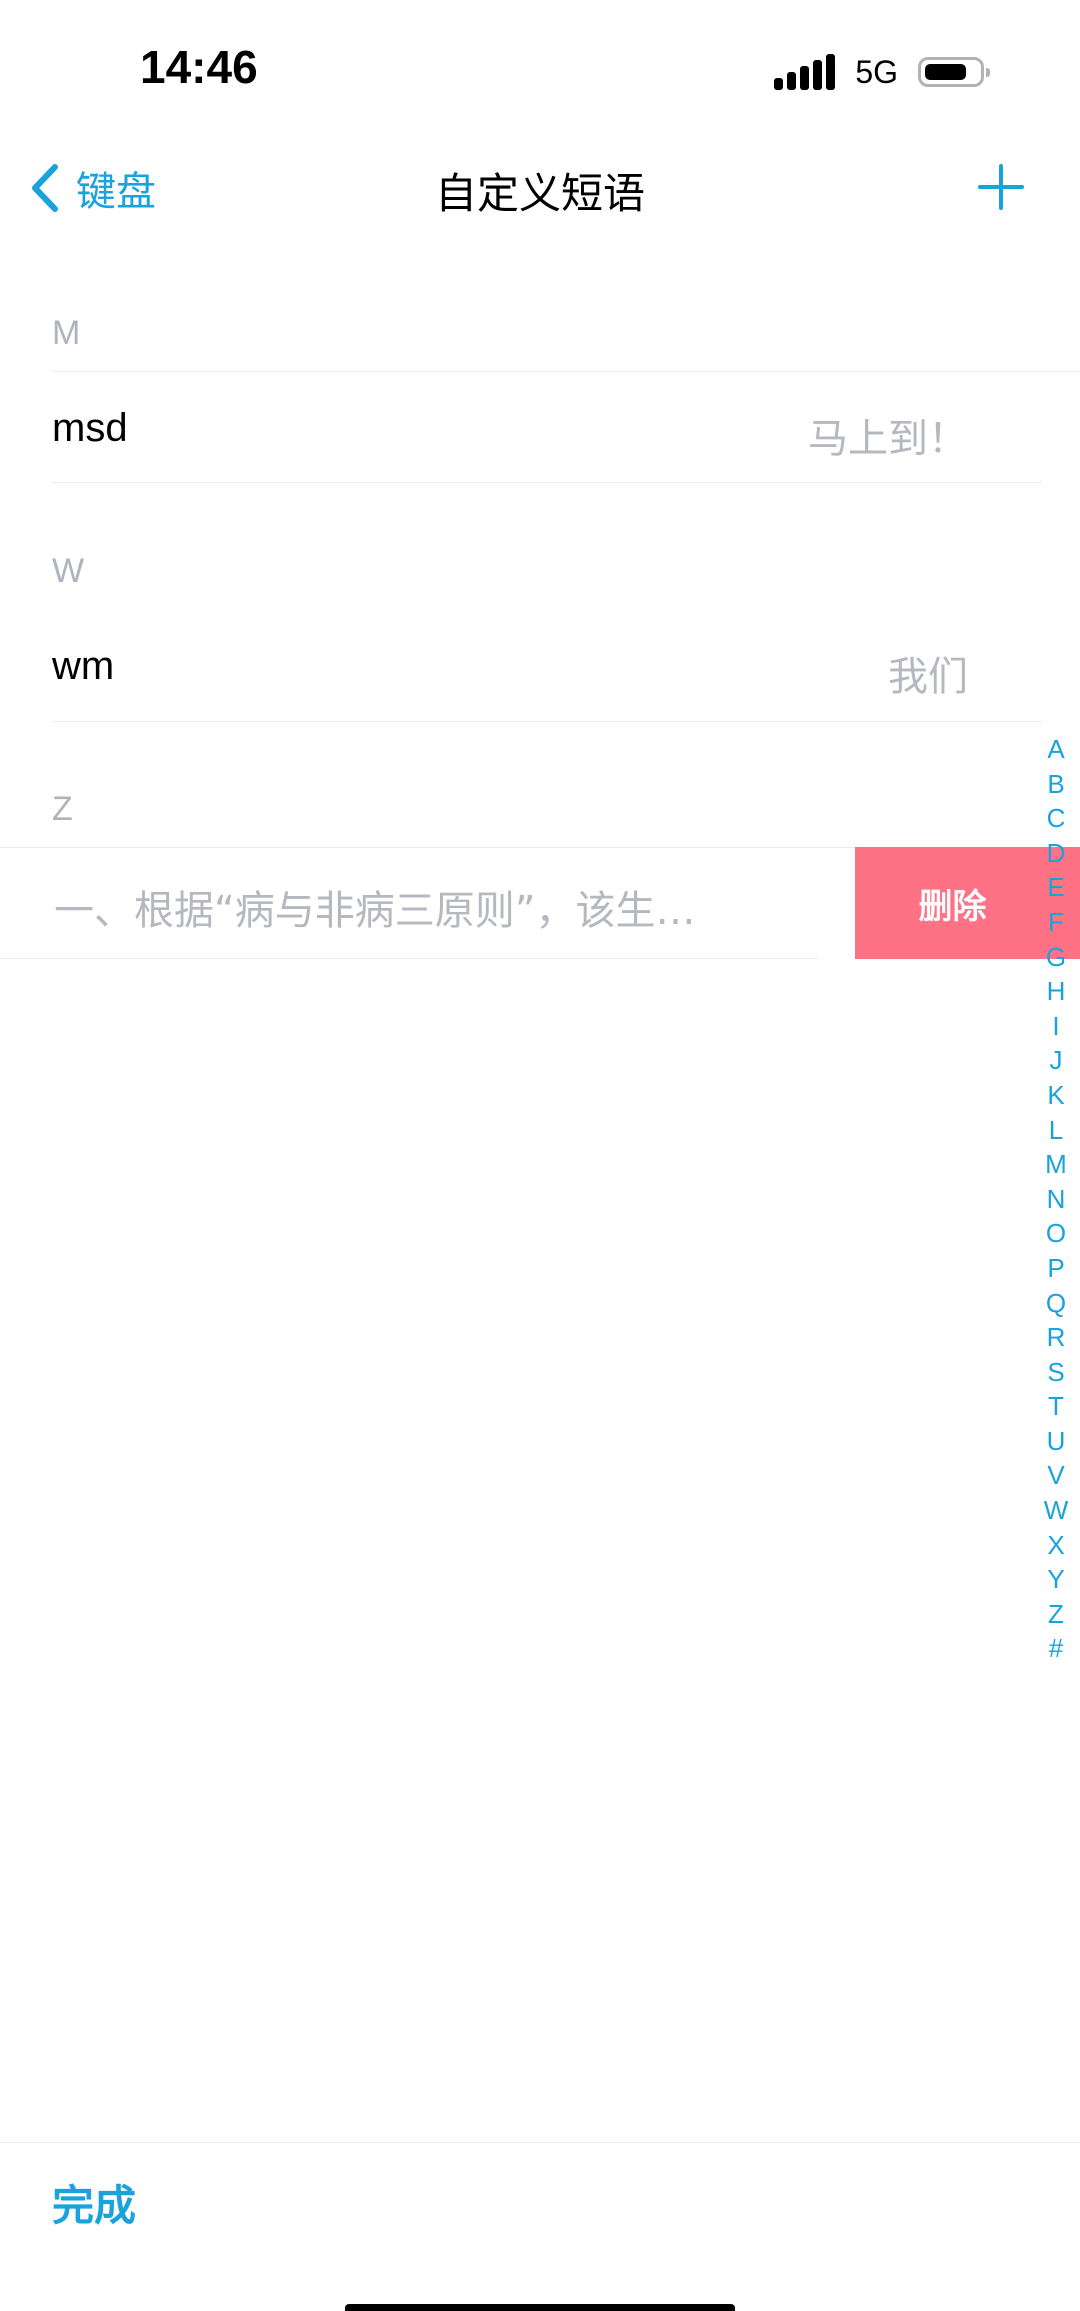  Describe the element at coordinates (94, 2202) in the screenshot. I see `done-button: 完成` at that location.